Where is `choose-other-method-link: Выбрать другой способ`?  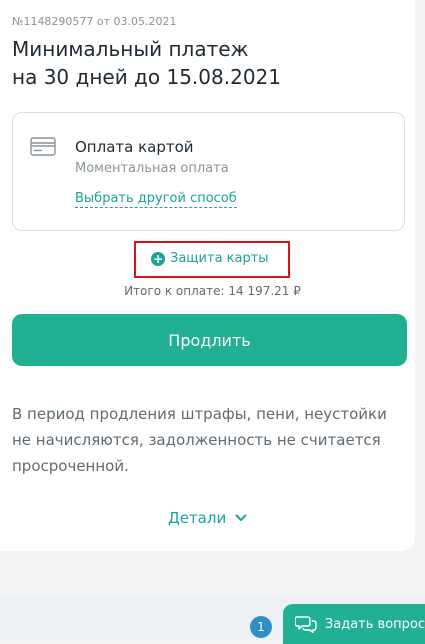
choose-other-method-link: Выбрать другой способ is located at coordinates (156, 199).